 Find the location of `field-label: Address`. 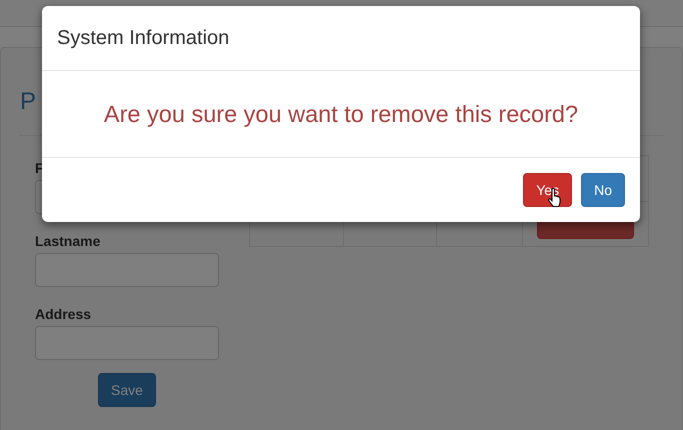

field-label: Address is located at coordinates (63, 315).